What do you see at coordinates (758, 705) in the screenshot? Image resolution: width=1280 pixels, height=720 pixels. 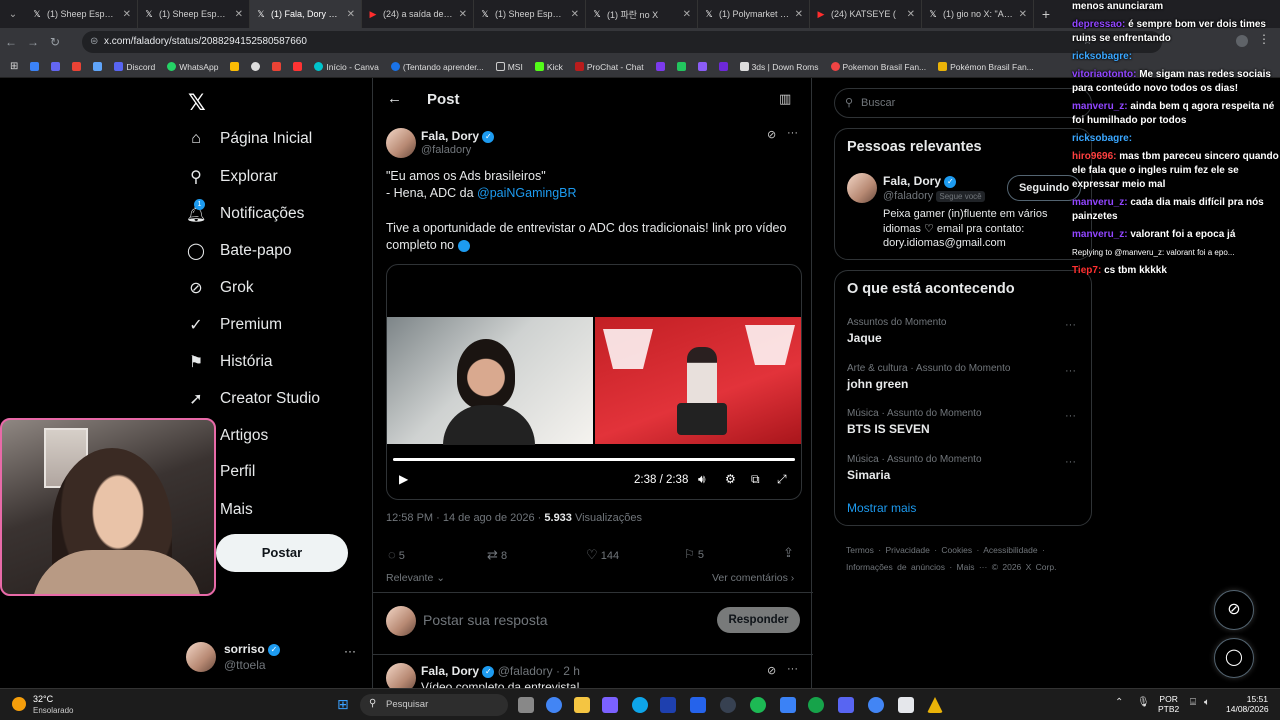 I see `spotify-icon` at bounding box center [758, 705].